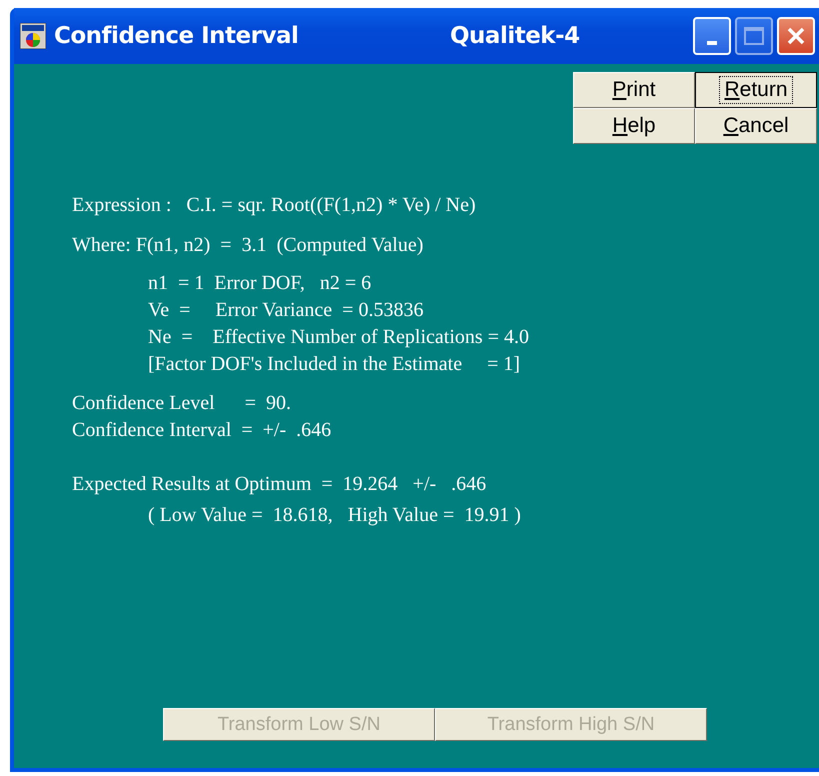  Describe the element at coordinates (756, 126) in the screenshot. I see `dialog-button: Cancel` at that location.